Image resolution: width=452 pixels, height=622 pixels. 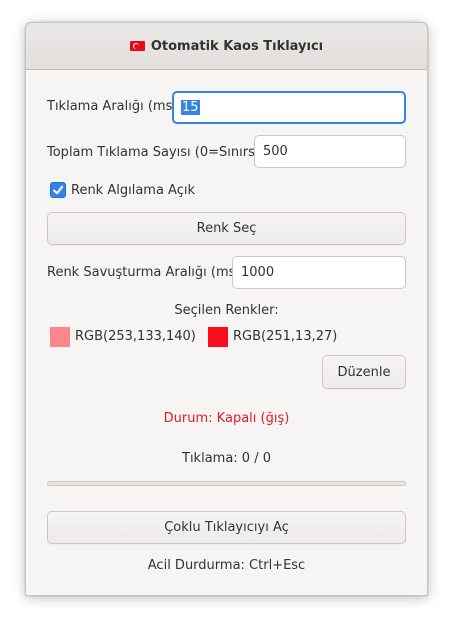 I want to click on click-interval-value: 15, so click(x=190, y=107).